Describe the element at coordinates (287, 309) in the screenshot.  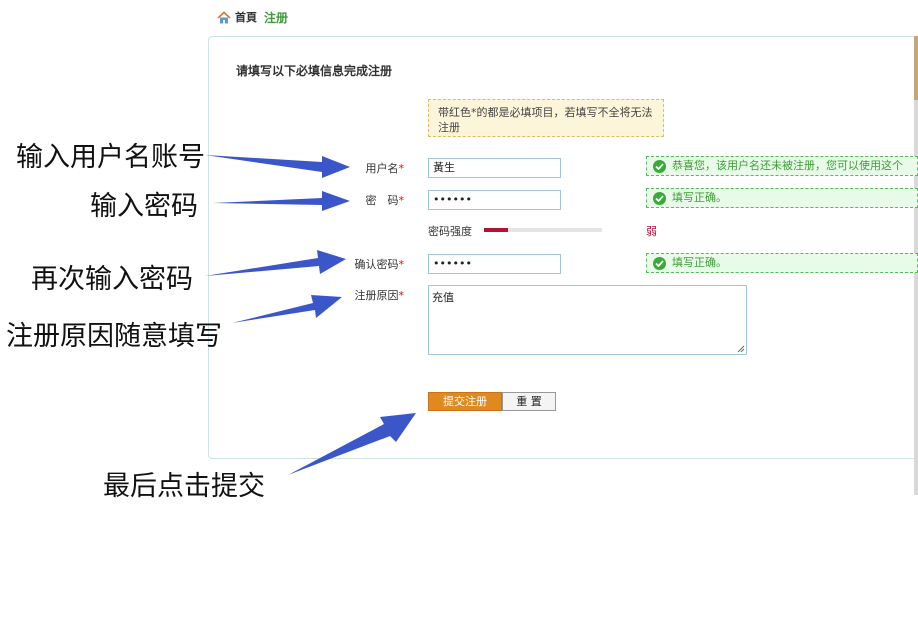
I see `arrow-reason` at that location.